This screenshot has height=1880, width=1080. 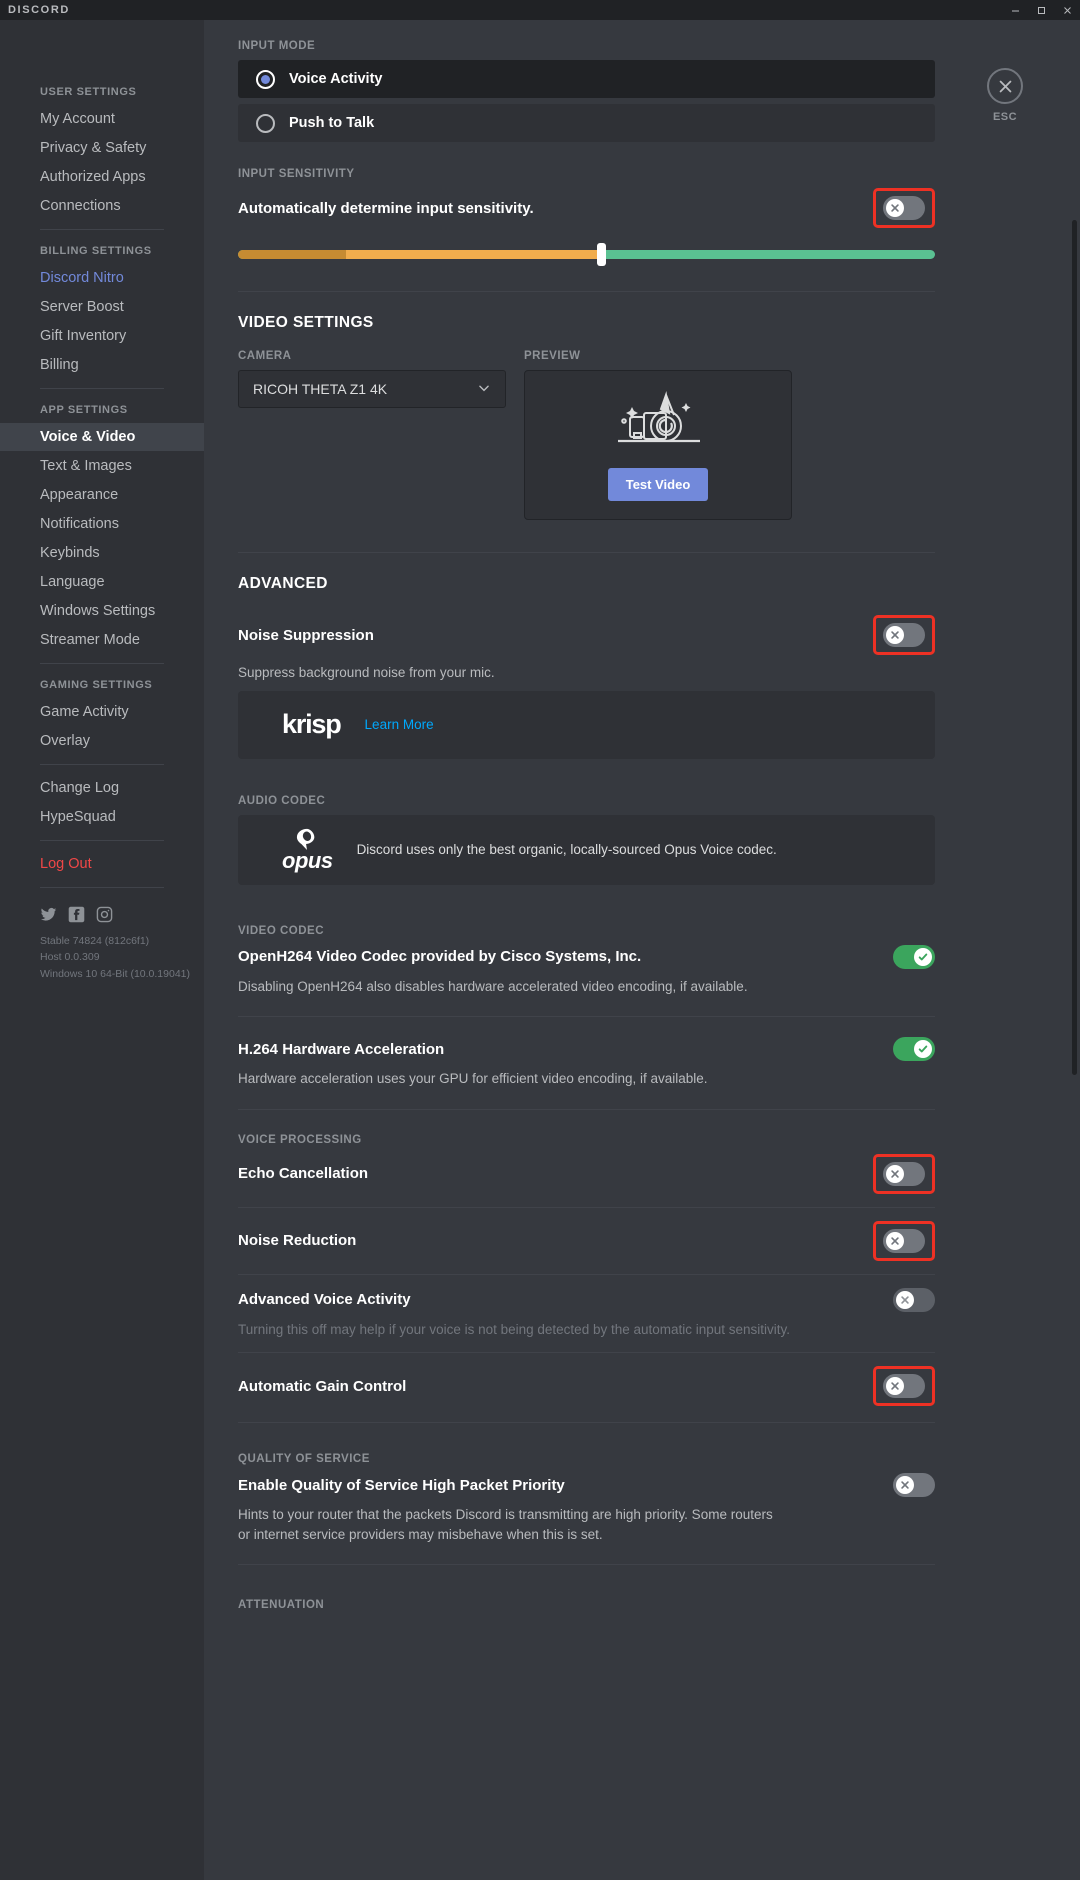 I want to click on sidebar-item-streamer-mode: Streamer Mode, so click(x=102, y=640).